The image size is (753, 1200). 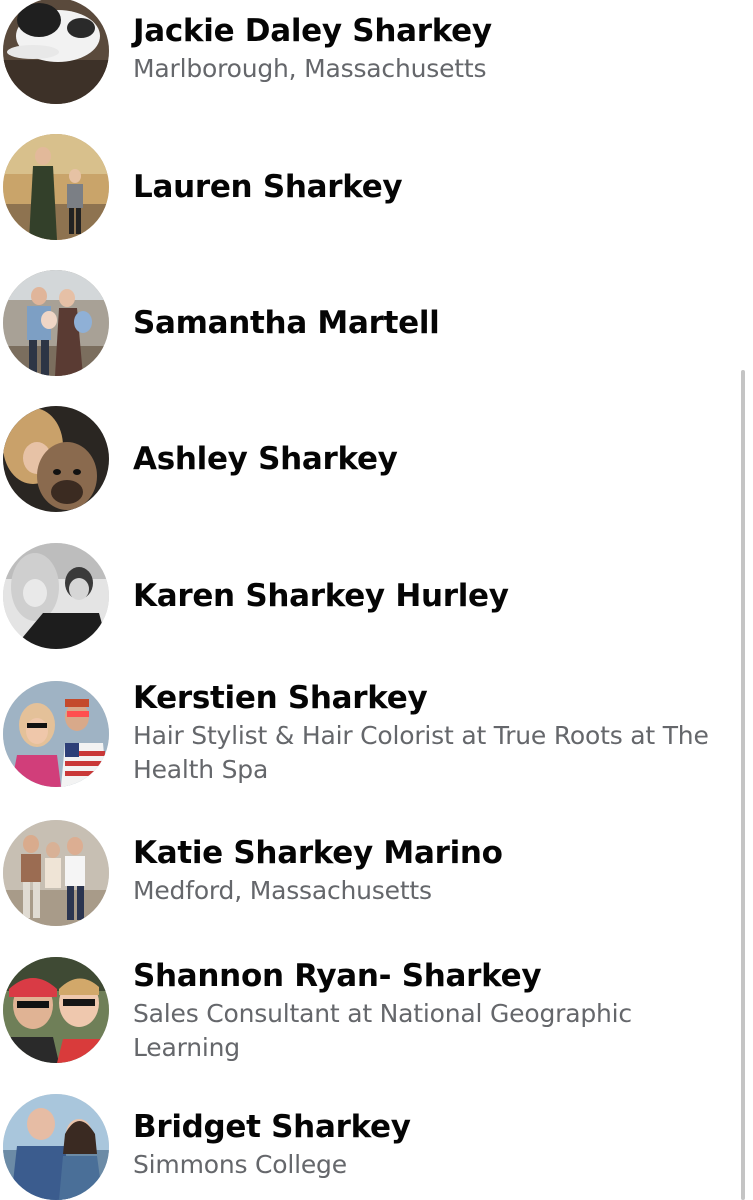 I want to click on friend-row: Ashley Sharkey, so click(x=370, y=466).